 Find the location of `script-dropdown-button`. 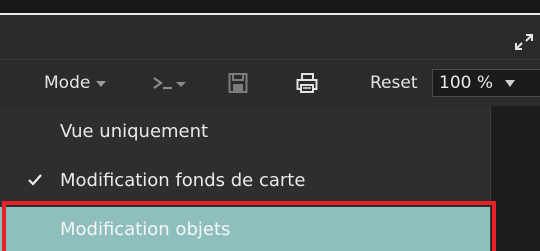

script-dropdown-button is located at coordinates (170, 83).